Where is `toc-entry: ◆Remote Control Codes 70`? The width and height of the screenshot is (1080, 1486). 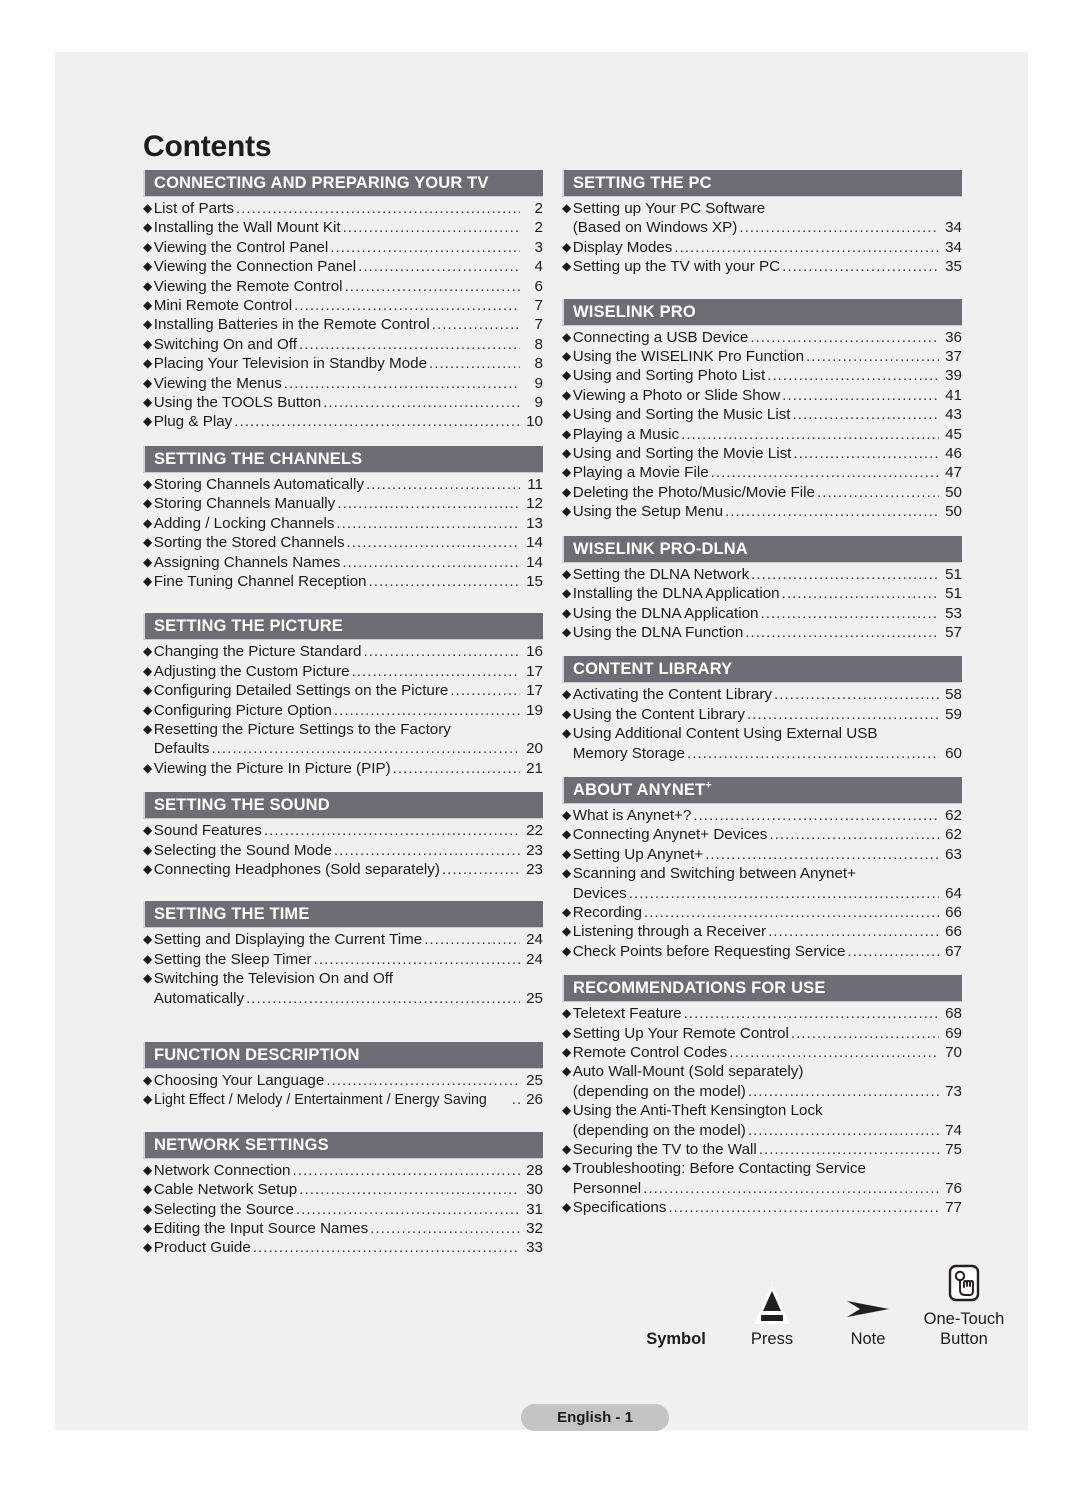 toc-entry: ◆Remote Control Codes 70 is located at coordinates (762, 1052).